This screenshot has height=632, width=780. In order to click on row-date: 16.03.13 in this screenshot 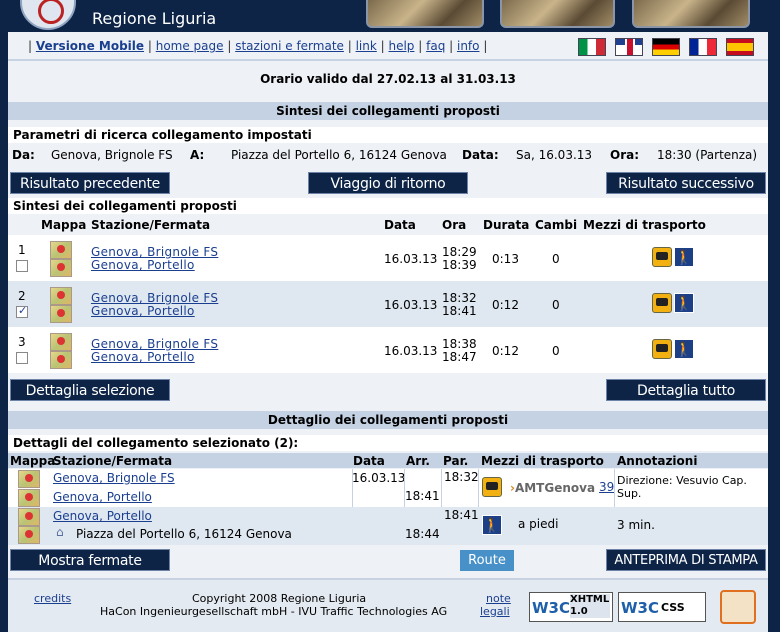, I will do `click(411, 351)`.